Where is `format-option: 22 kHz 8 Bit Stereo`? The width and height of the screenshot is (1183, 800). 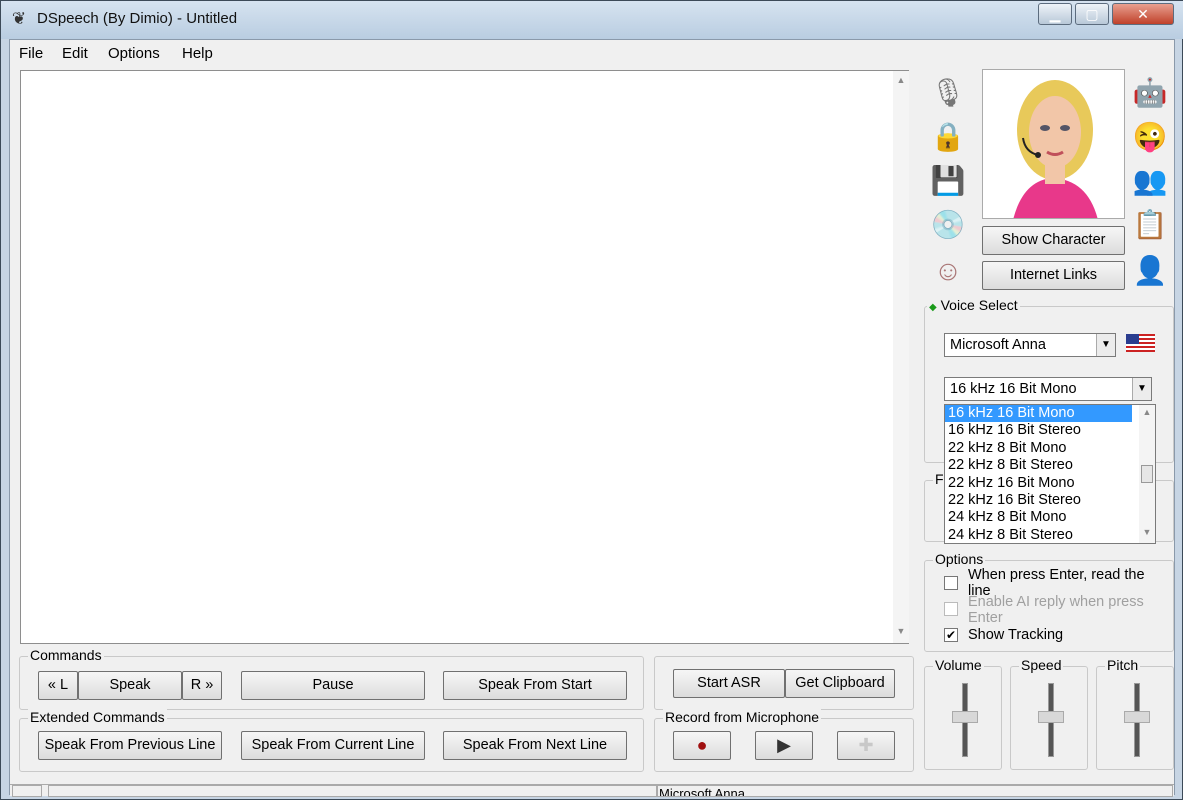
format-option: 22 kHz 8 Bit Stereo is located at coordinates (1050, 465).